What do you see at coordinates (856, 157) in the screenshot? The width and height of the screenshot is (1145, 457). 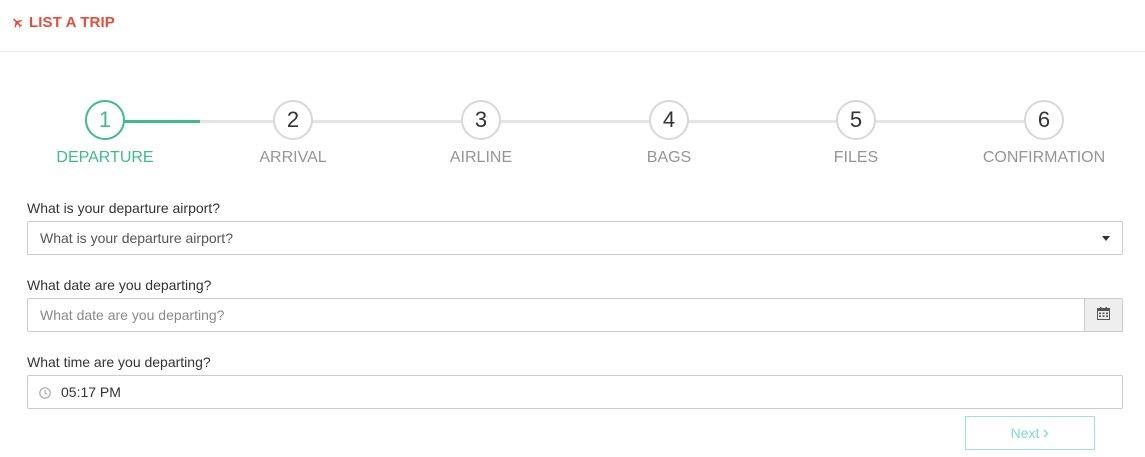 I see `step-label: FILES` at bounding box center [856, 157].